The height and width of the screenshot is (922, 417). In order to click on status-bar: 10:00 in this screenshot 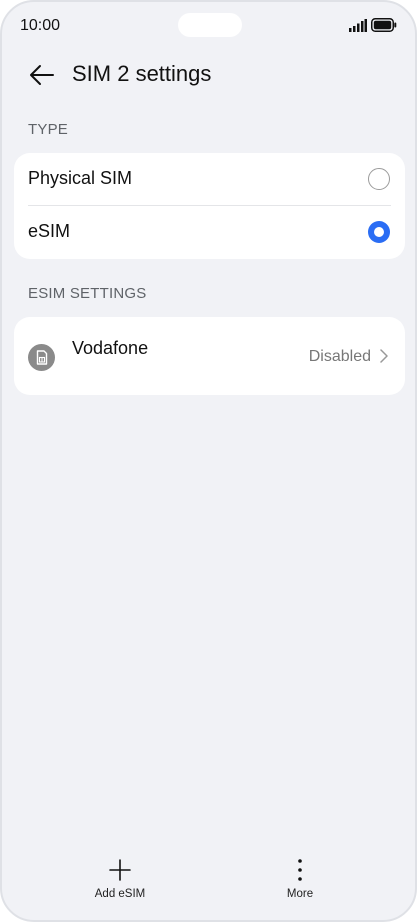, I will do `click(208, 25)`.